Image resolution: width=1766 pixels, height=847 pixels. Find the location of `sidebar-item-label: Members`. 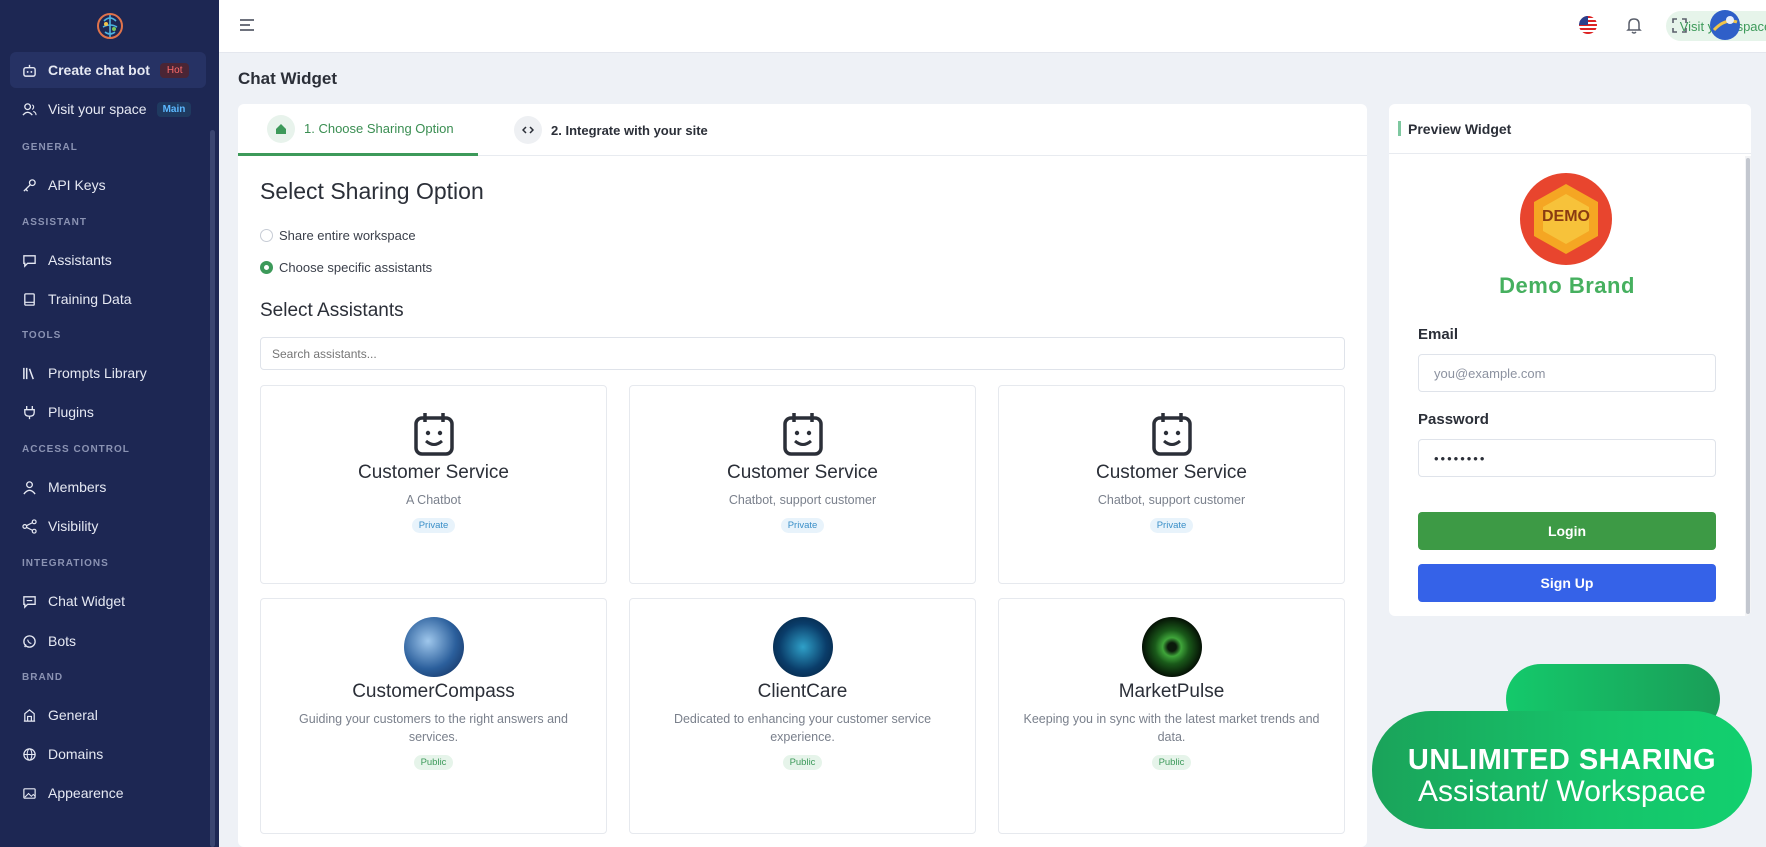

sidebar-item-label: Members is located at coordinates (77, 487).